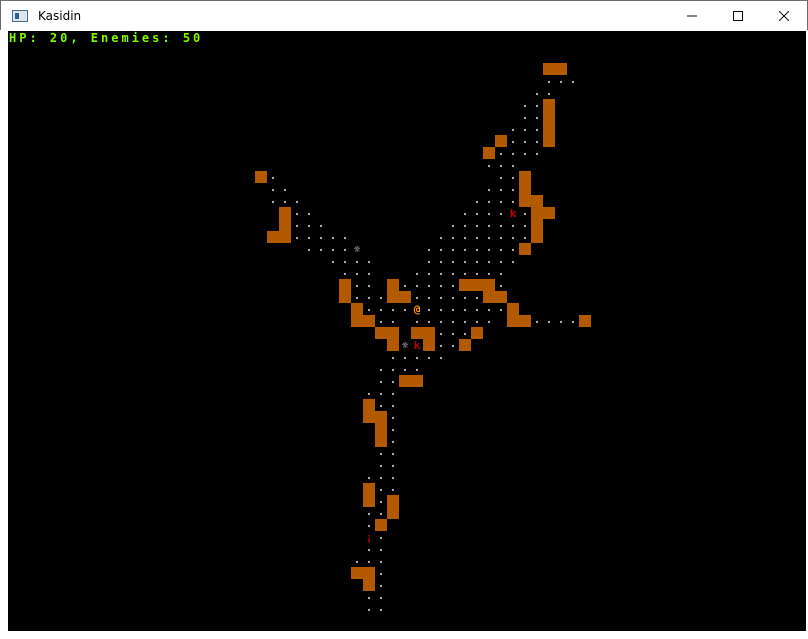  Describe the element at coordinates (405, 345) in the screenshot. I see `item-glyph: ☼` at that location.